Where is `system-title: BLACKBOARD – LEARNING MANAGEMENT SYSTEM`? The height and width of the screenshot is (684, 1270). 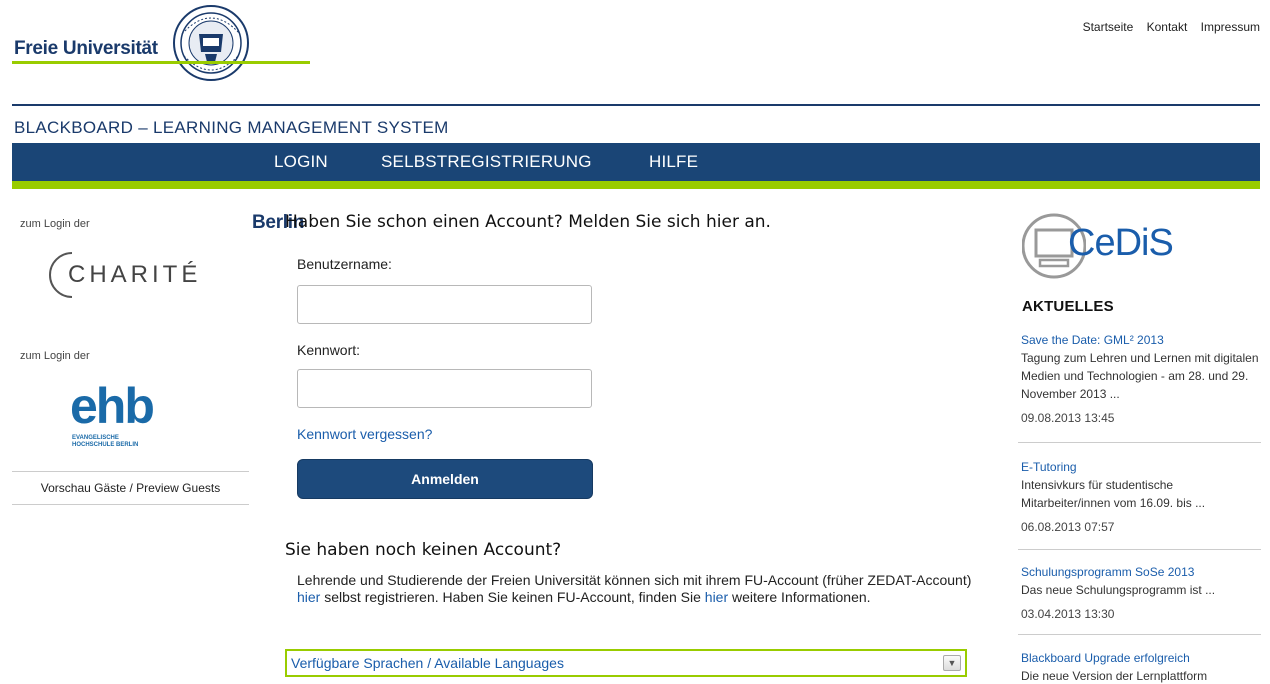
system-title: BLACKBOARD – LEARNING MANAGEMENT SYSTEM is located at coordinates (231, 127).